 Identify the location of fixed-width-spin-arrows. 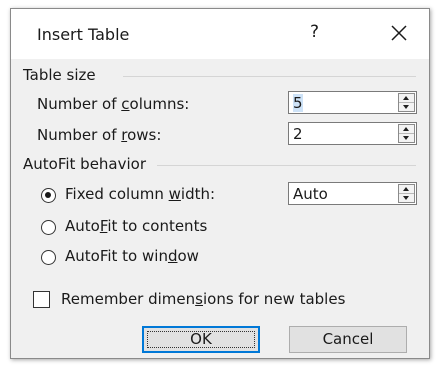
(406, 193).